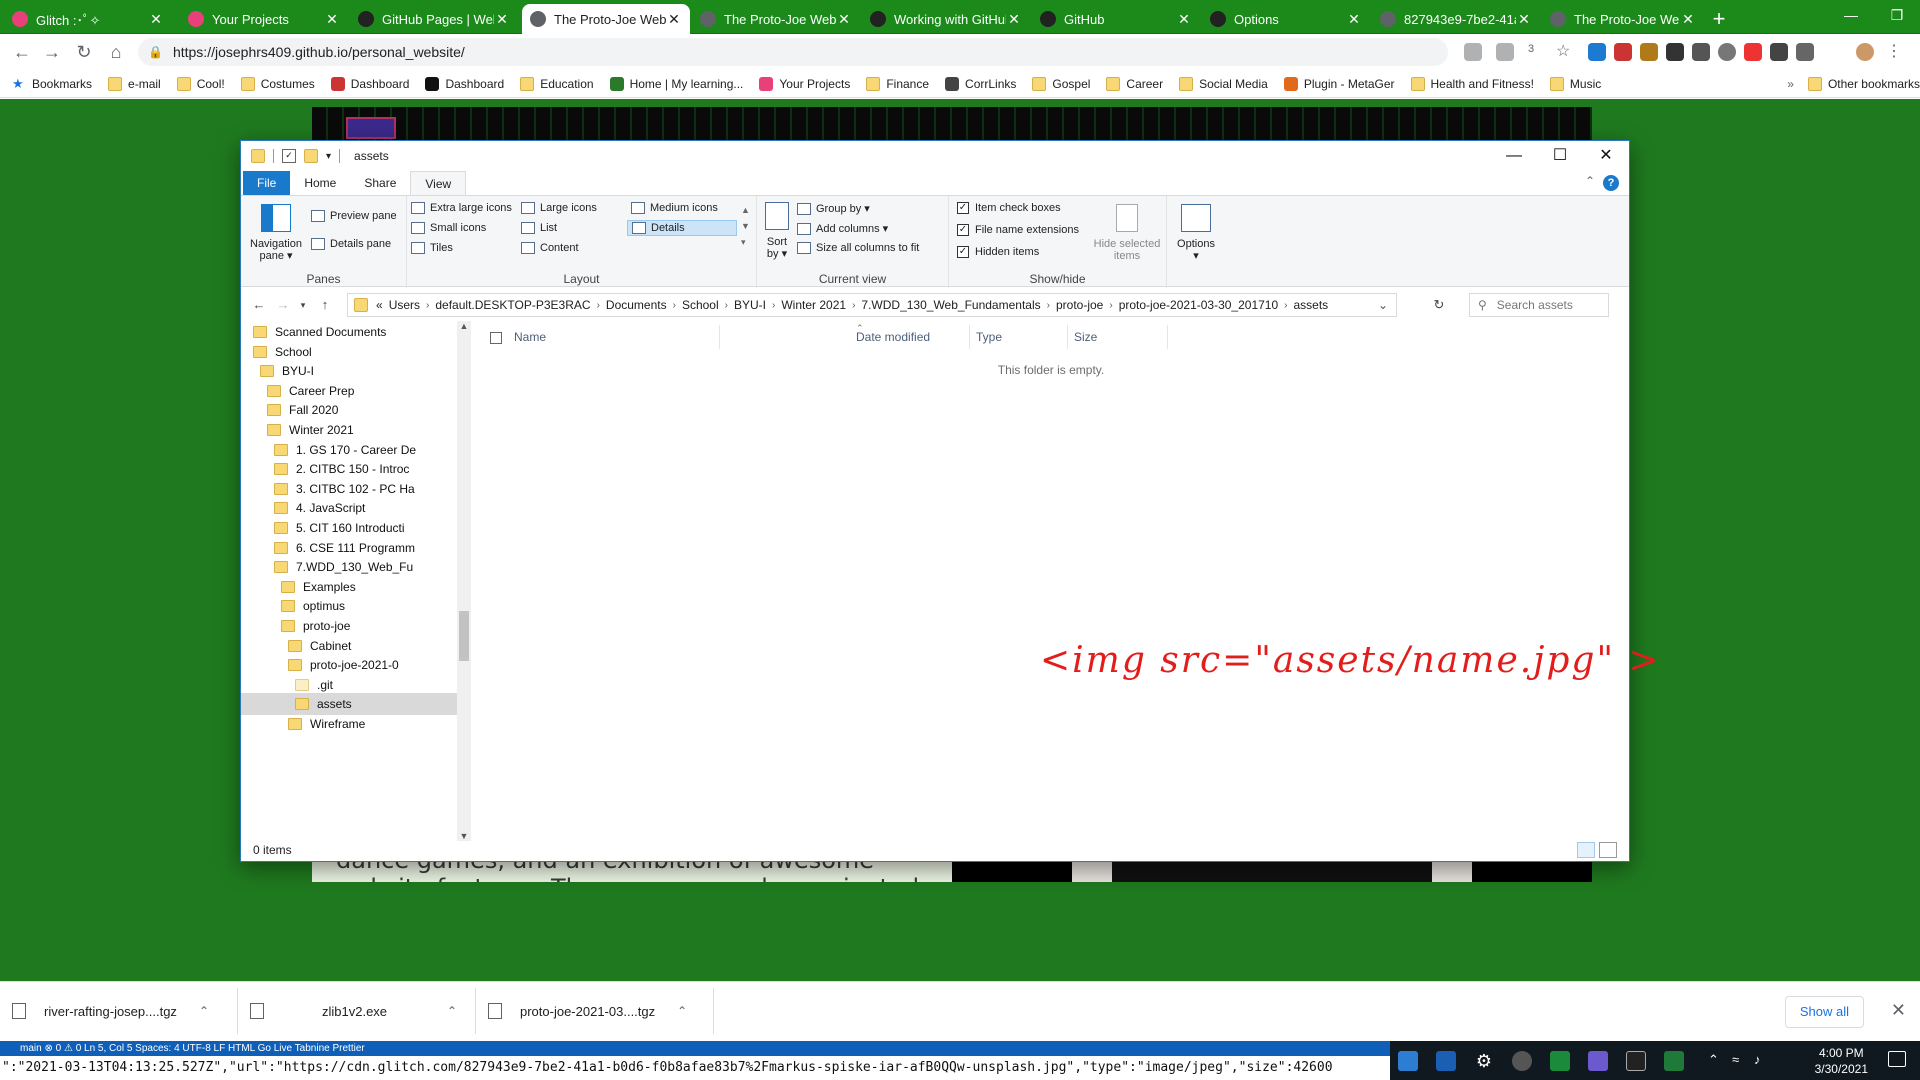 This screenshot has width=1920, height=1080. What do you see at coordinates (380, 183) in the screenshot?
I see `tab-share: Share` at bounding box center [380, 183].